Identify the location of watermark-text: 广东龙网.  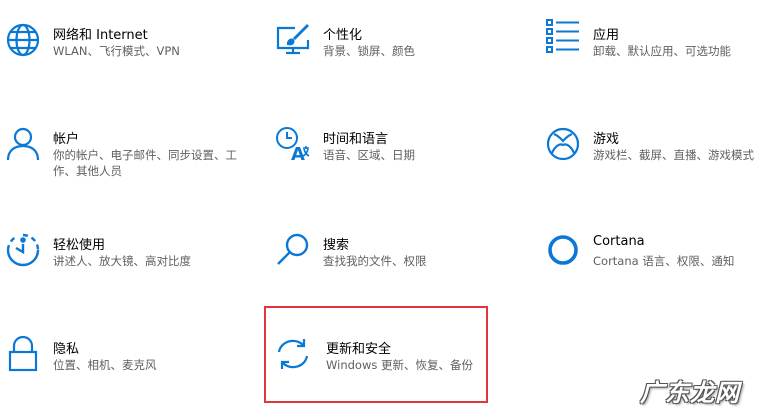
(690, 393).